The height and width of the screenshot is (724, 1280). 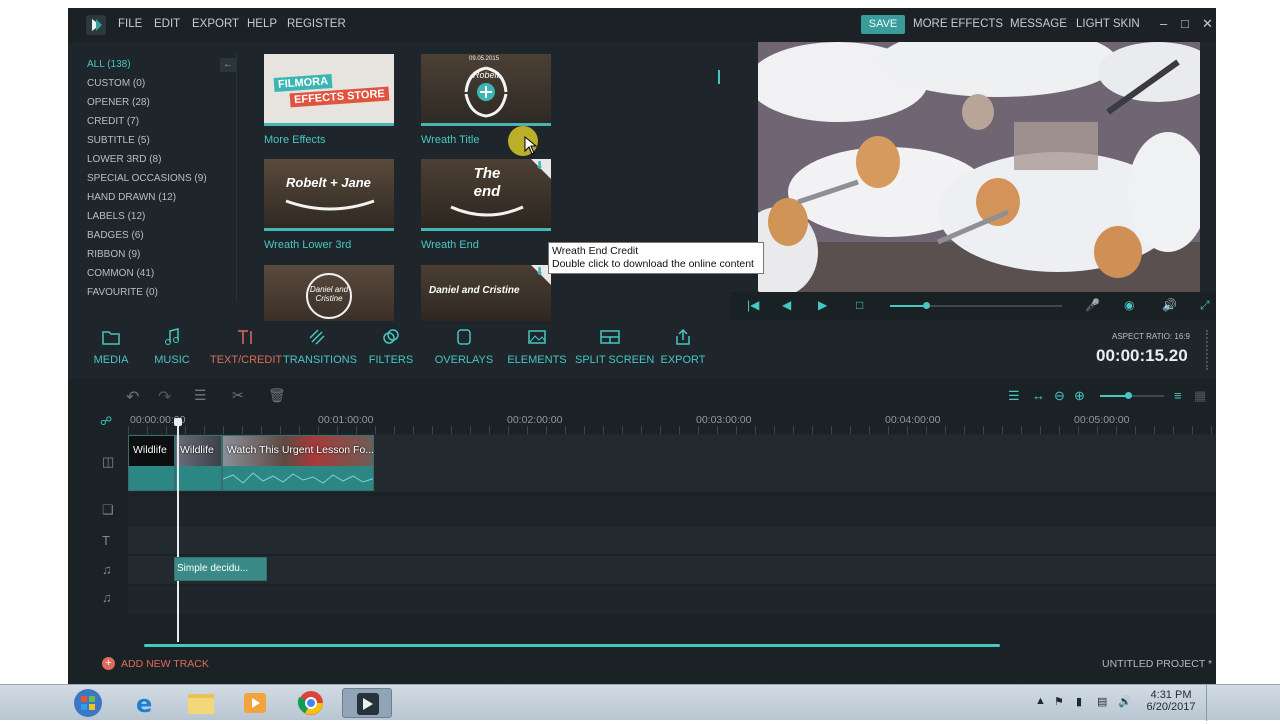 What do you see at coordinates (178, 422) in the screenshot?
I see `playhead-handle` at bounding box center [178, 422].